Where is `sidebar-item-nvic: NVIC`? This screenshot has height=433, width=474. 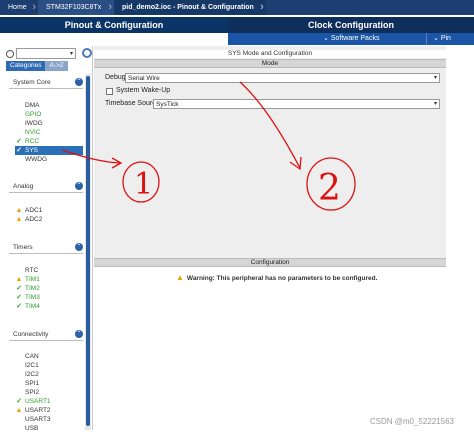 sidebar-item-nvic: NVIC is located at coordinates (49, 132).